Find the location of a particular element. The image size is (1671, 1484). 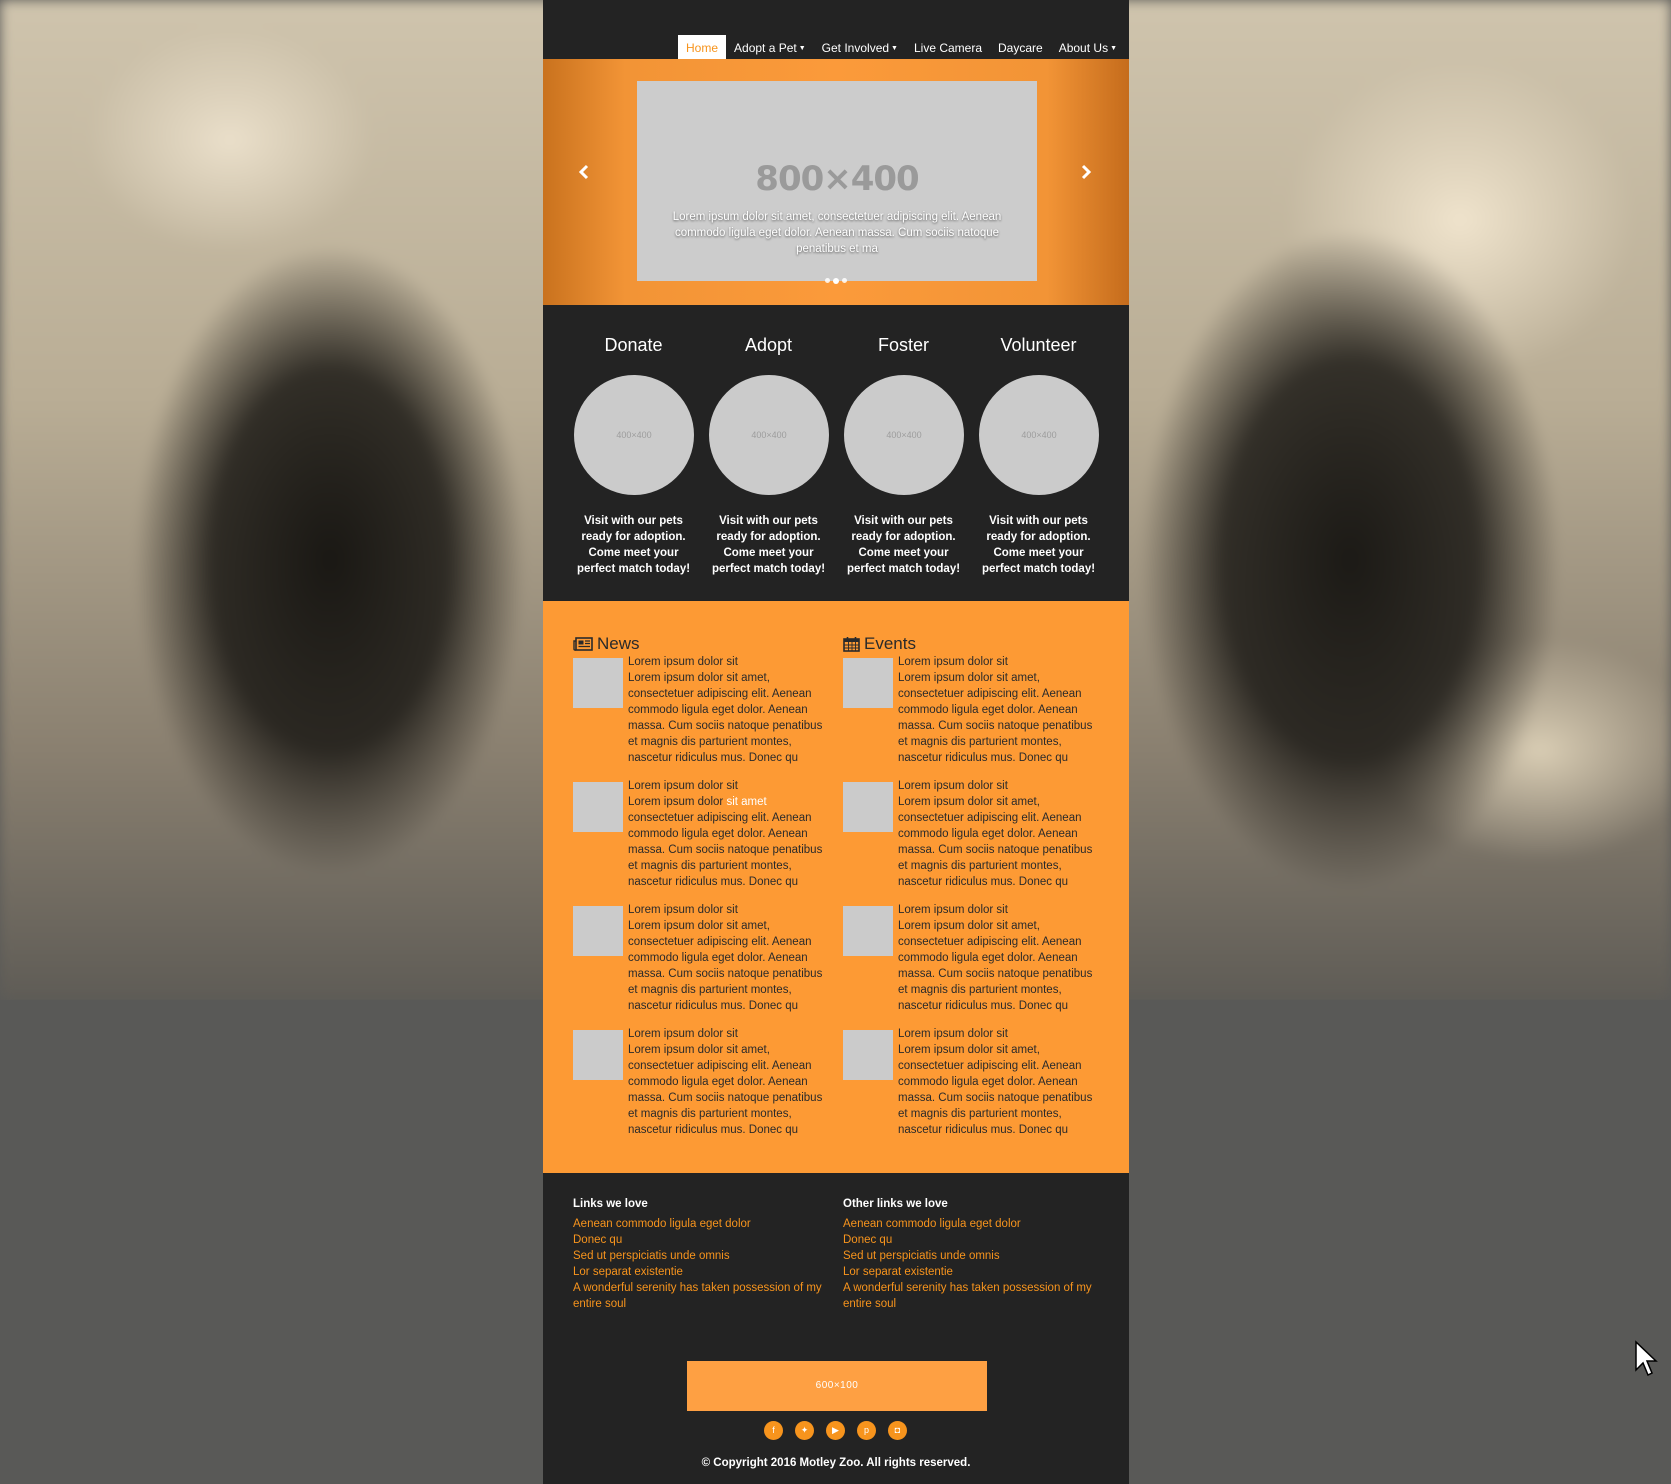

nav-item-about-us: About Us ▼ is located at coordinates (1088, 47).